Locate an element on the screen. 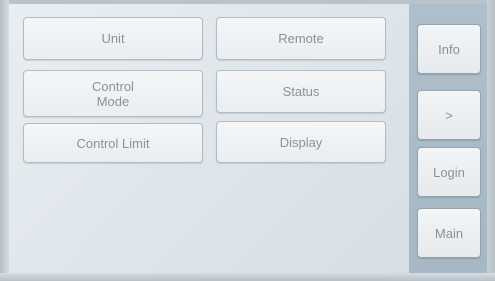 The width and height of the screenshot is (495, 281). remote-button-label: Remote is located at coordinates (301, 38).